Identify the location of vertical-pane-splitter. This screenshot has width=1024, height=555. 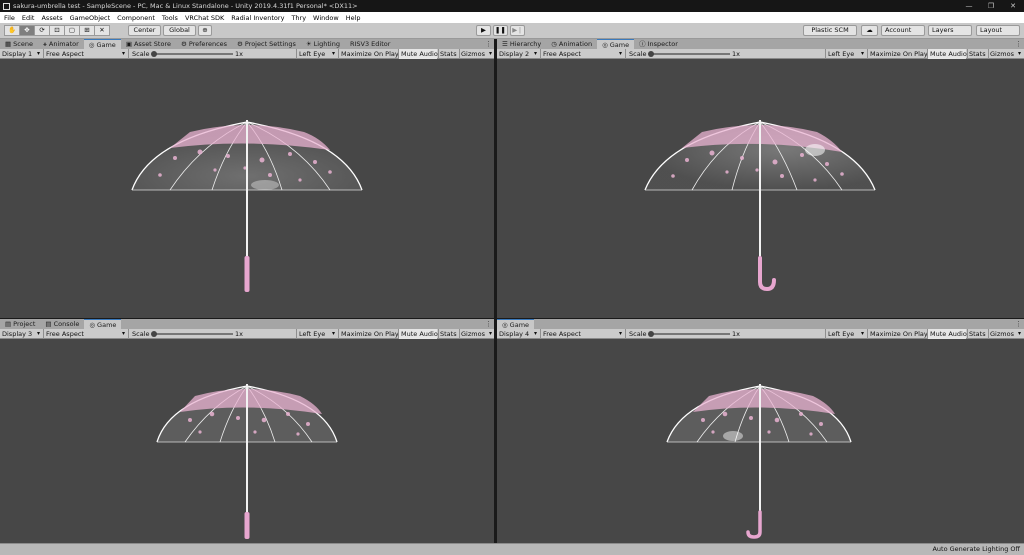
(495, 291).